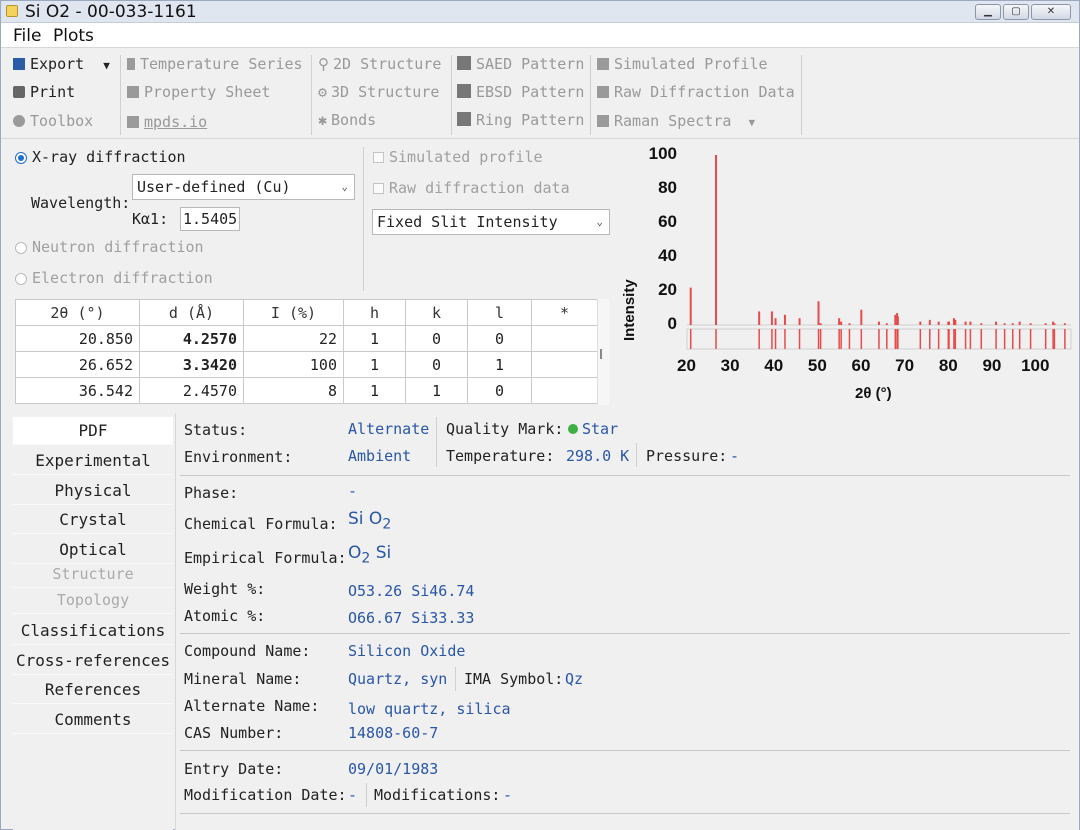 This screenshot has height=830, width=1080. Describe the element at coordinates (696, 92) in the screenshot. I see `raw-diffraction-button: Raw Diffraction Data` at that location.